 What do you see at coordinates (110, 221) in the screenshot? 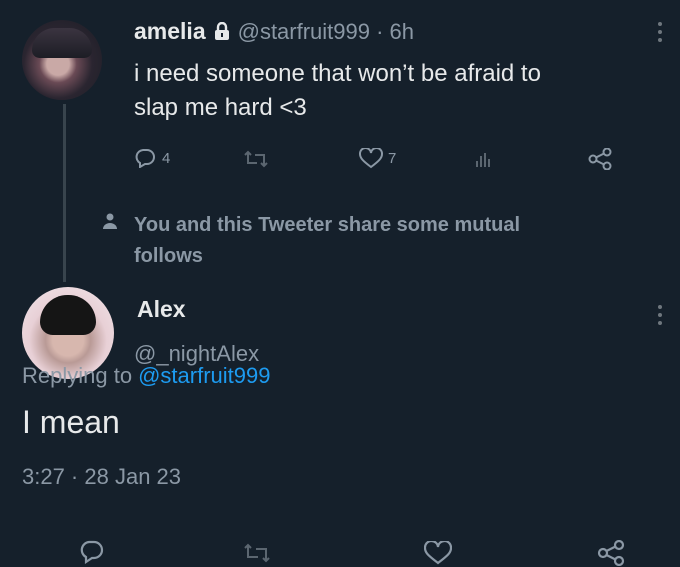
I see `person-icon` at bounding box center [110, 221].